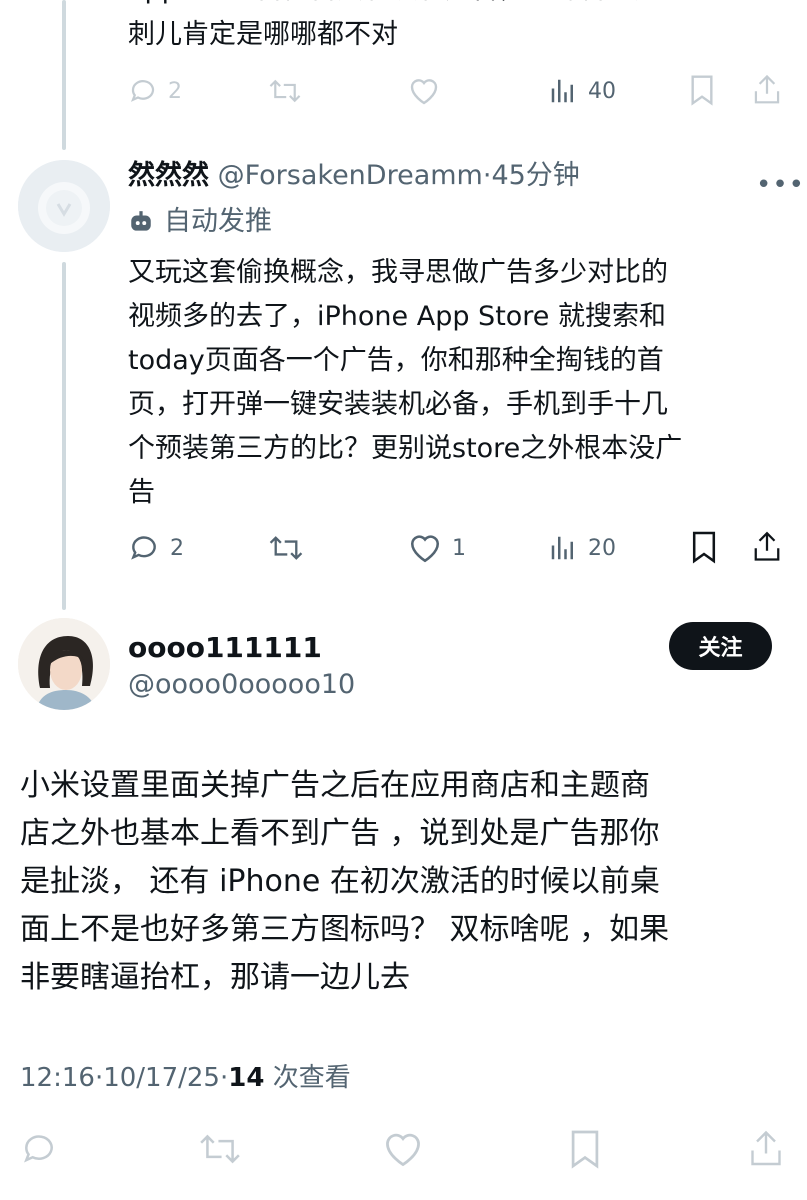  What do you see at coordinates (720, 646) in the screenshot?
I see `follow-button: 关注` at bounding box center [720, 646].